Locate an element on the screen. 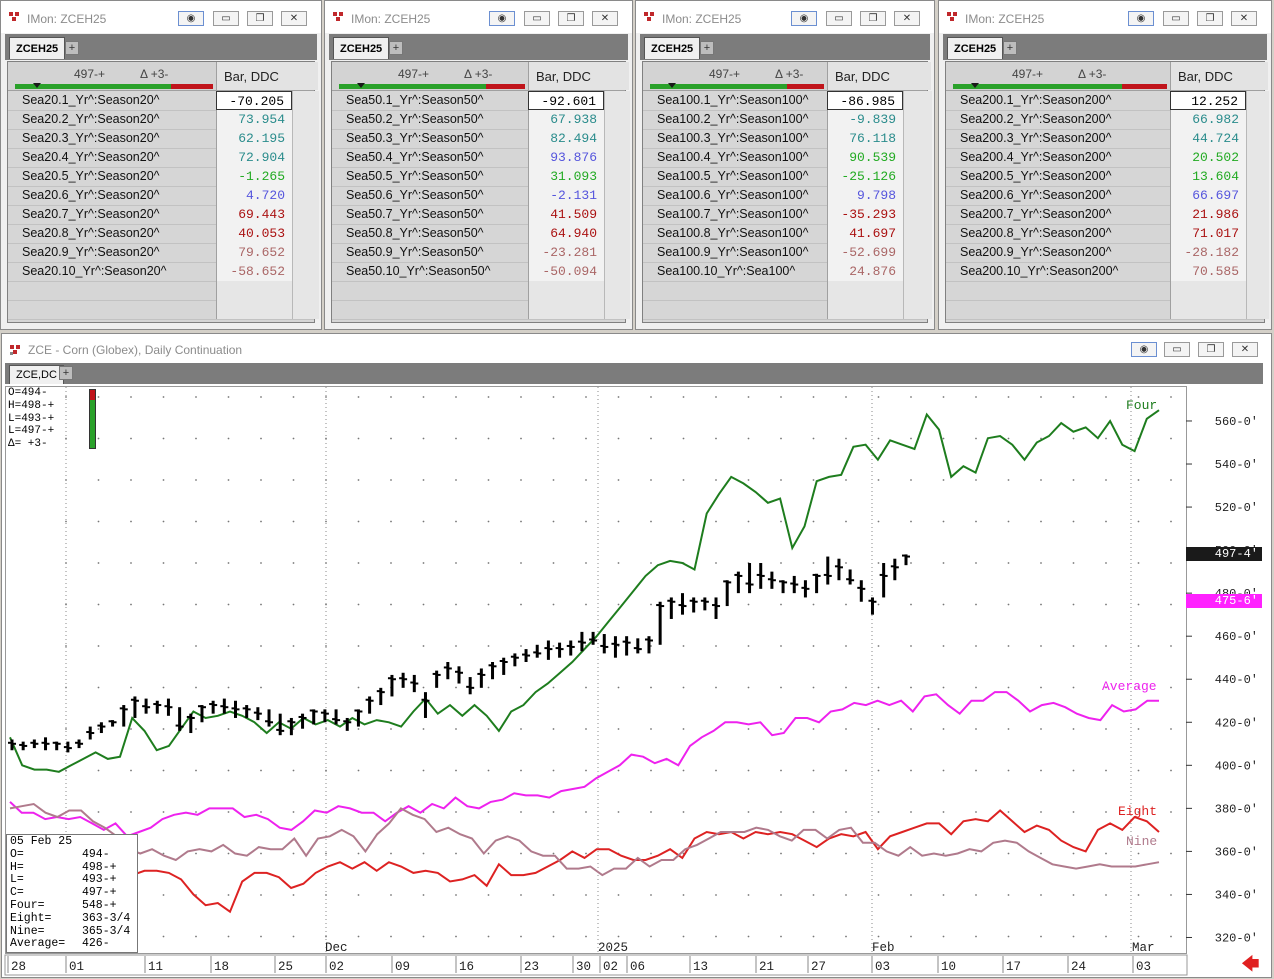 This screenshot has height=979, width=1274. row-value: -2.131 is located at coordinates (566, 195).